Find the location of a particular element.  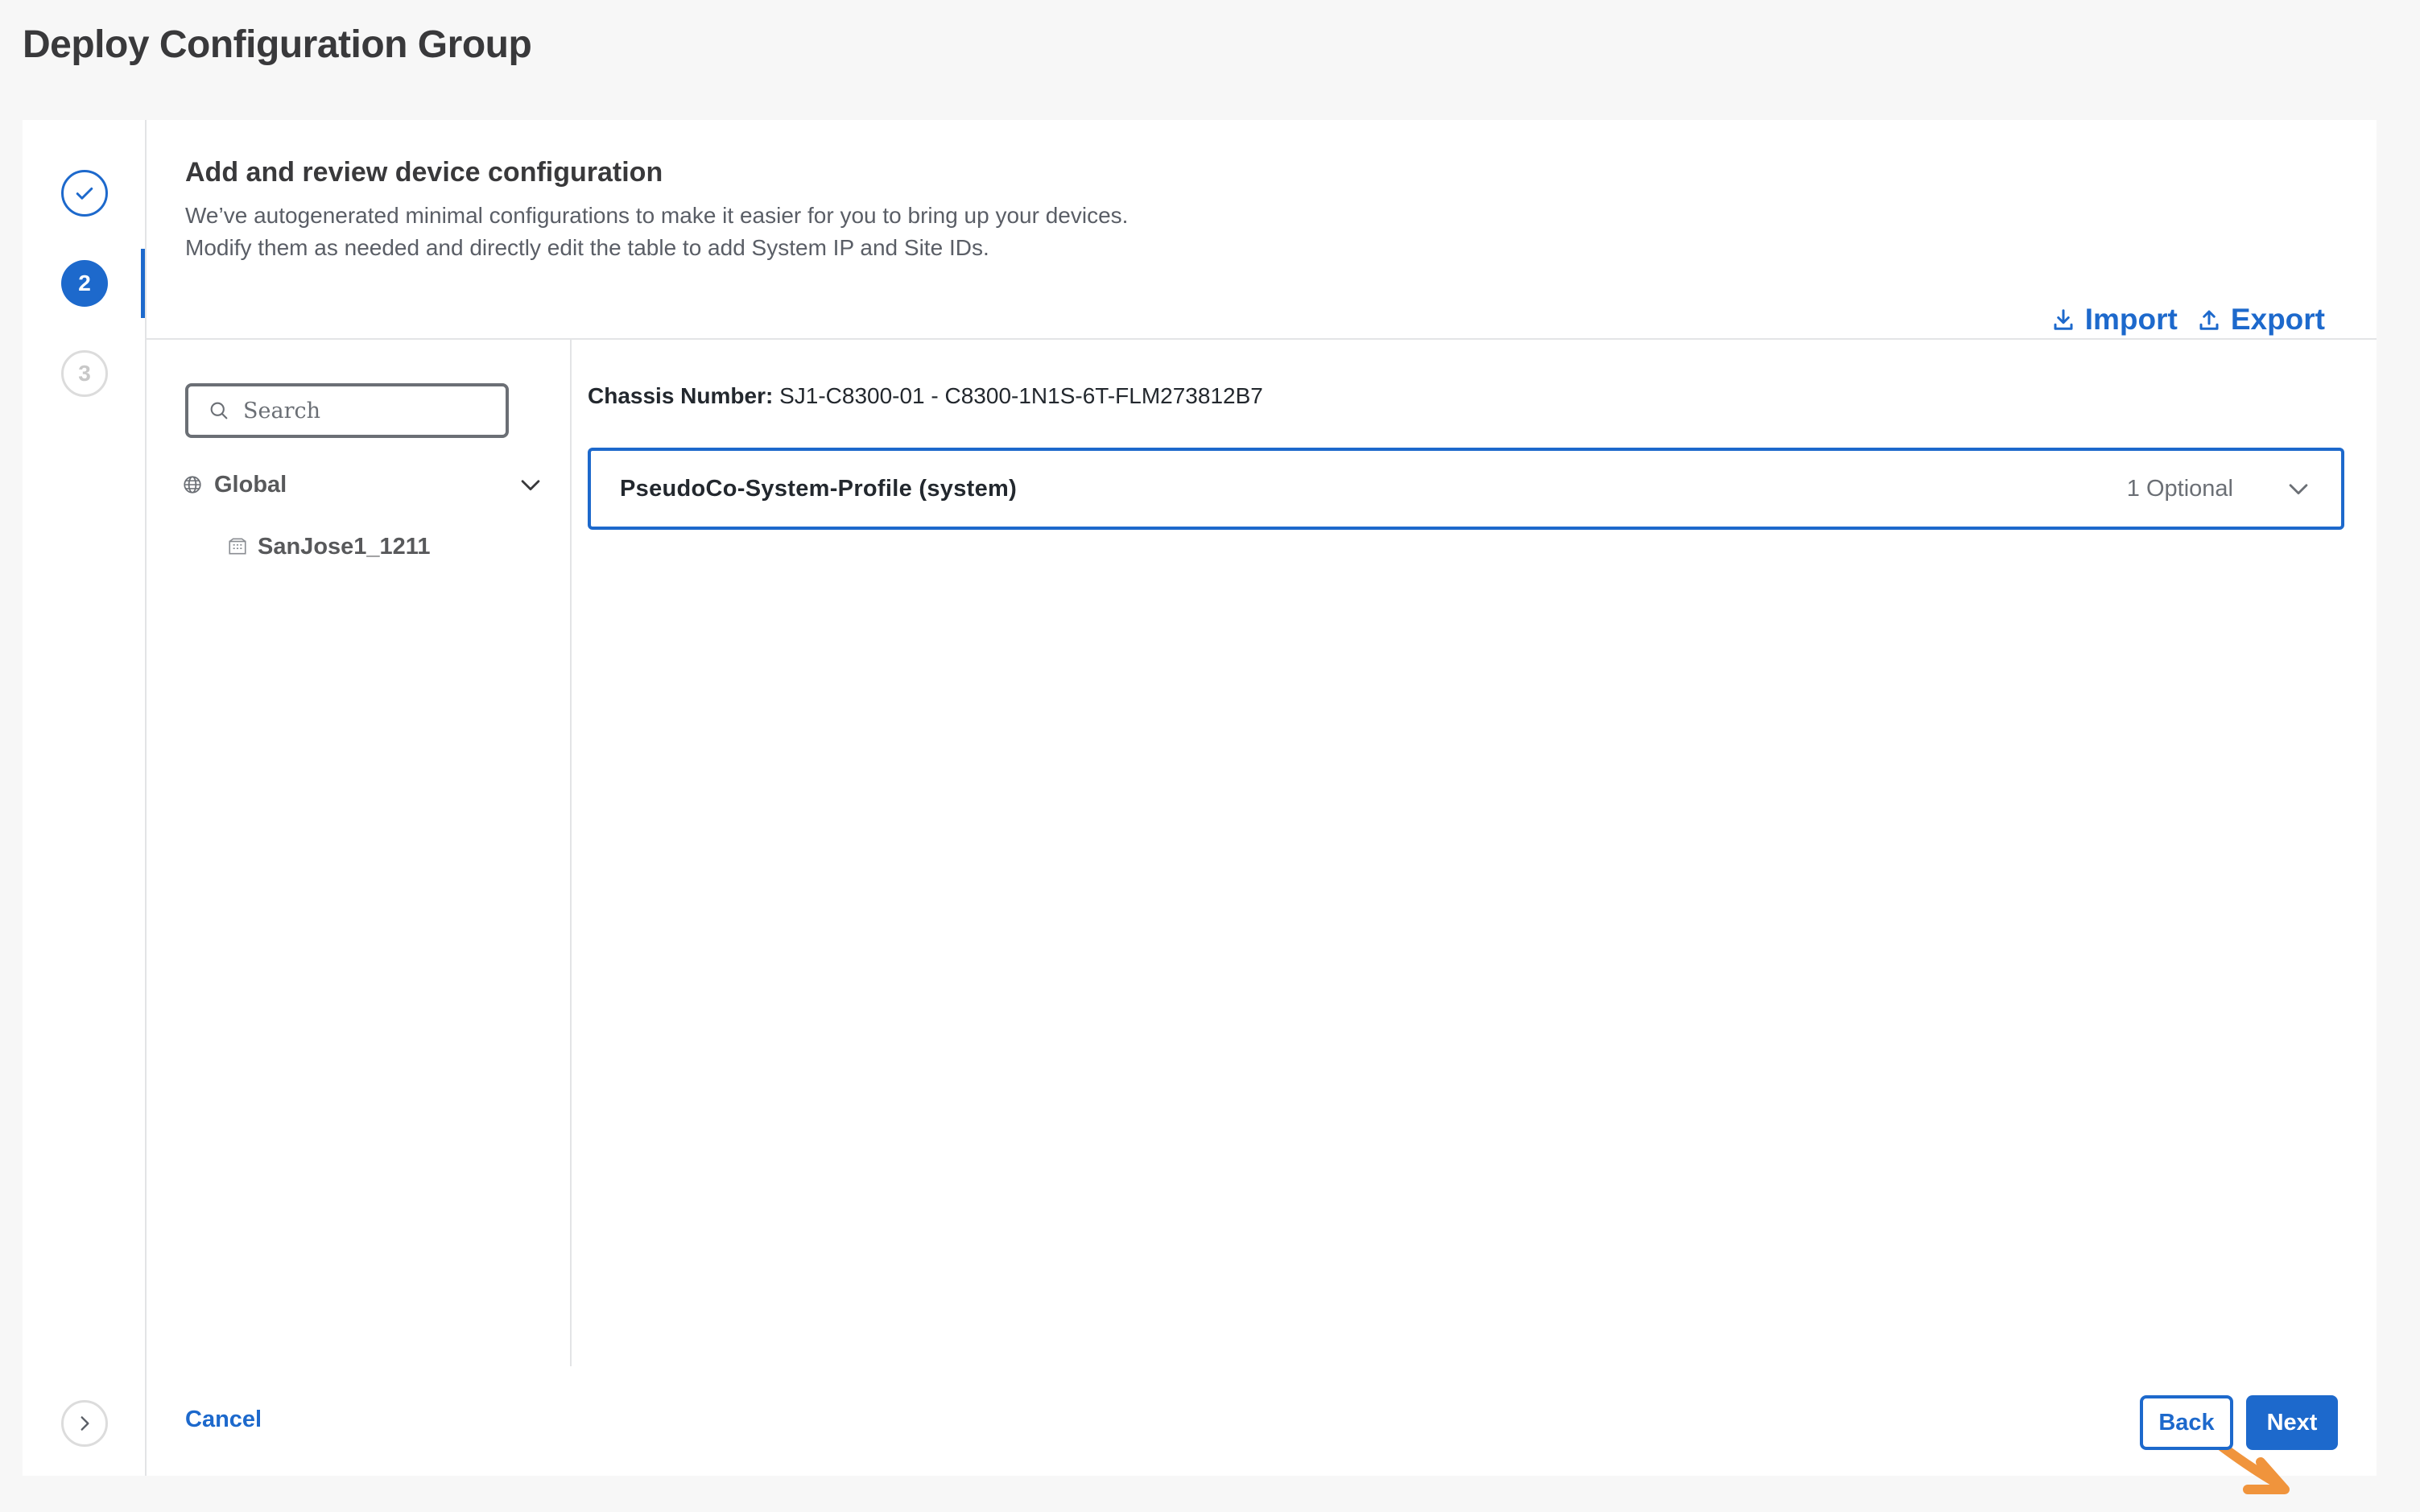

import-button: Import is located at coordinates (2114, 320).